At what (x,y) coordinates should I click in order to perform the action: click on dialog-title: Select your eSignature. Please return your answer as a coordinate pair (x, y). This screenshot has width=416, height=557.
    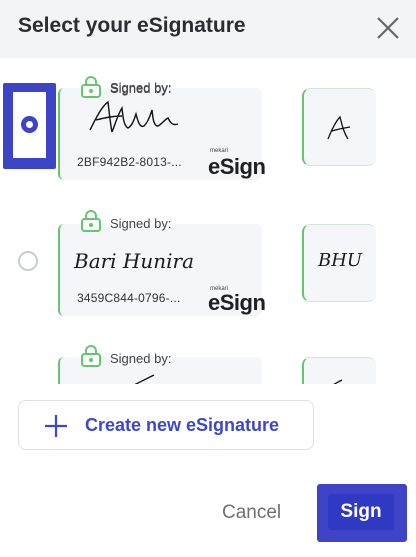
    Looking at the image, I should click on (132, 25).